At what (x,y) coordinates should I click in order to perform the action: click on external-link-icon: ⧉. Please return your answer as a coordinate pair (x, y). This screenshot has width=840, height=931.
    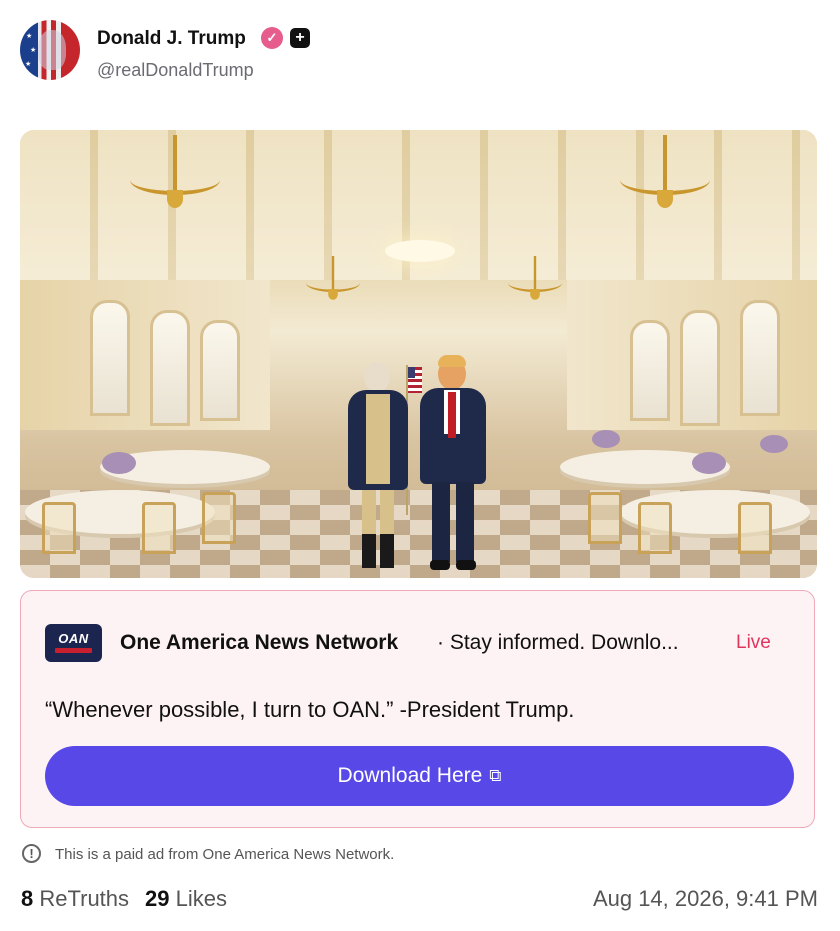
    Looking at the image, I should click on (495, 775).